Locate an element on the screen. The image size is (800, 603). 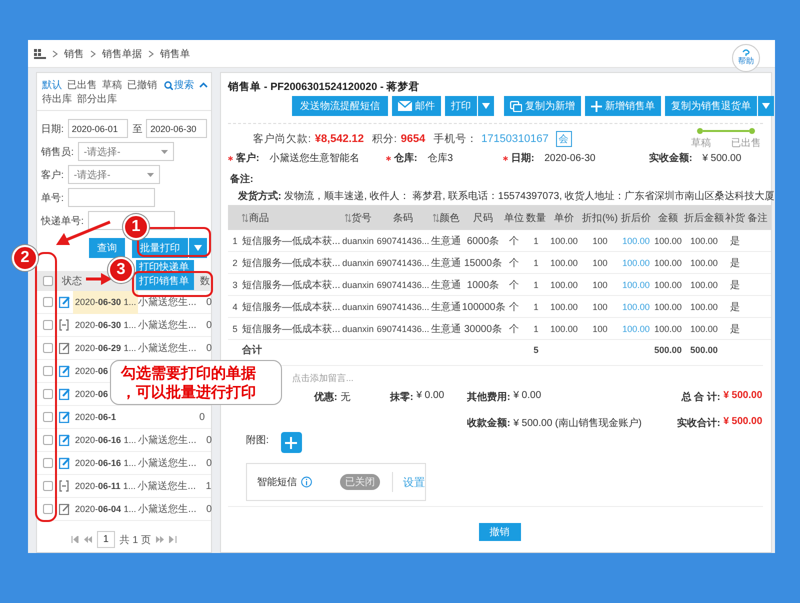
column-header: 单位 is located at coordinates (514, 217).